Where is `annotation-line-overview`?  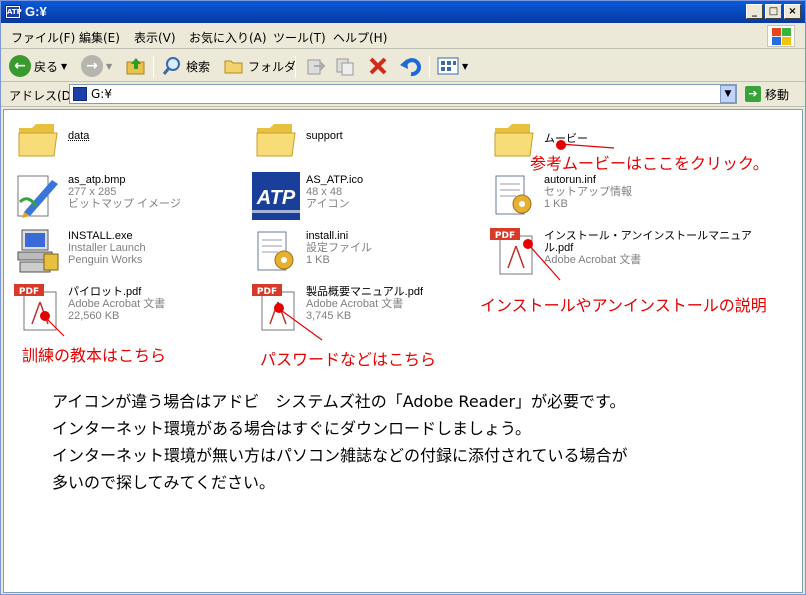 annotation-line-overview is located at coordinates (300, 324).